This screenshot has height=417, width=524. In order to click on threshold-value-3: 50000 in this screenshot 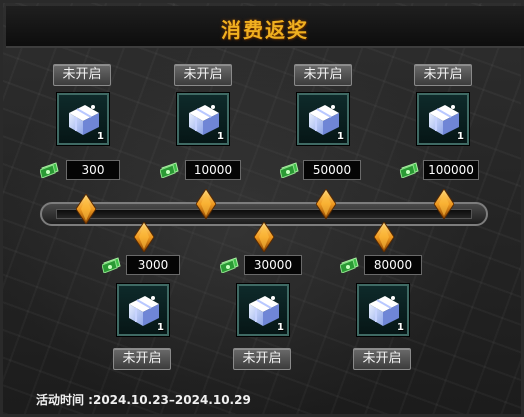, I will do `click(332, 170)`.